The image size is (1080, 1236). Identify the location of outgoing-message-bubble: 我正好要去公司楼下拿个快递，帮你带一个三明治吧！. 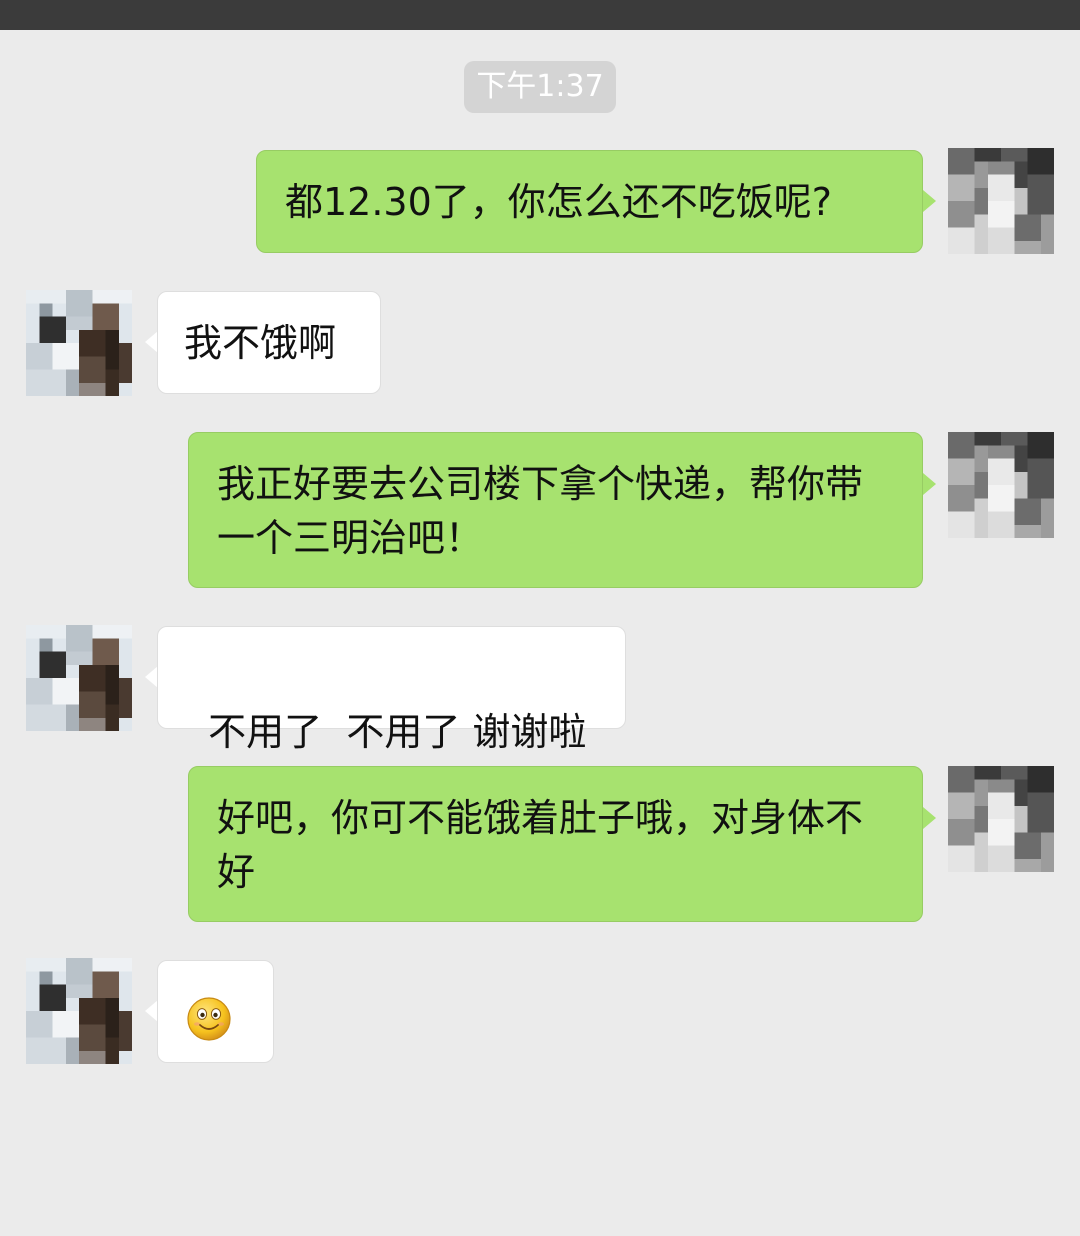
(555, 510).